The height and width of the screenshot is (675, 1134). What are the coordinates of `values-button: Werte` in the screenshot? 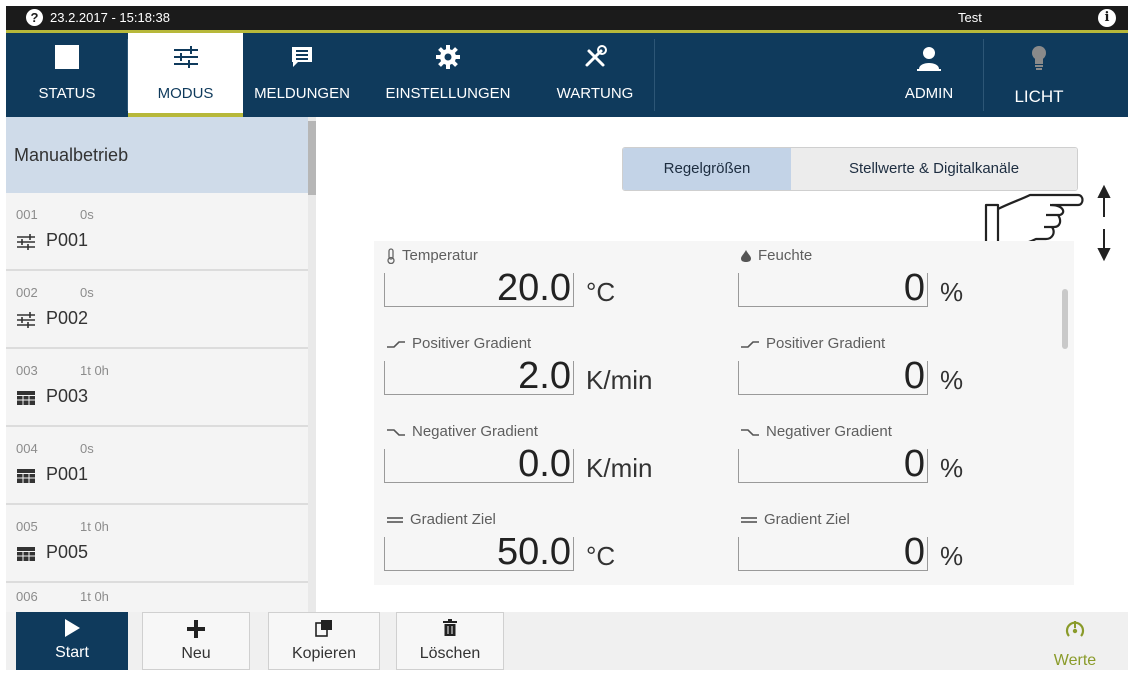 It's located at (1075, 641).